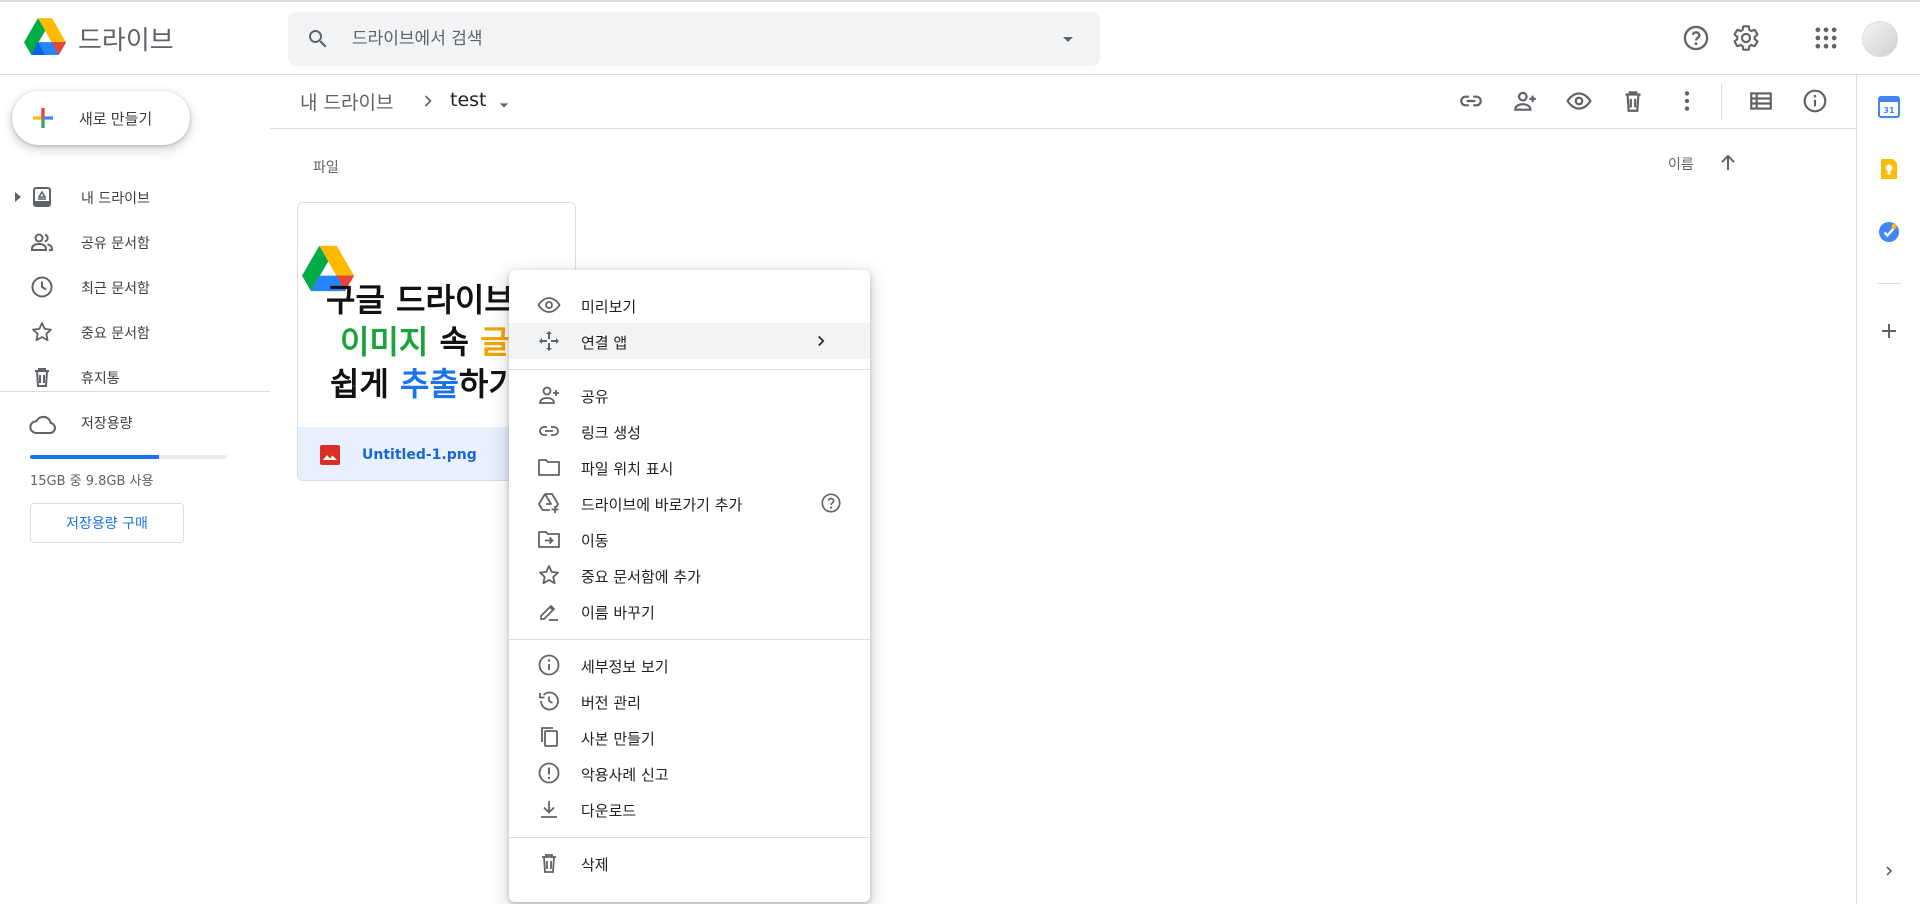 The height and width of the screenshot is (904, 1920). I want to click on avatar, so click(1880, 39).